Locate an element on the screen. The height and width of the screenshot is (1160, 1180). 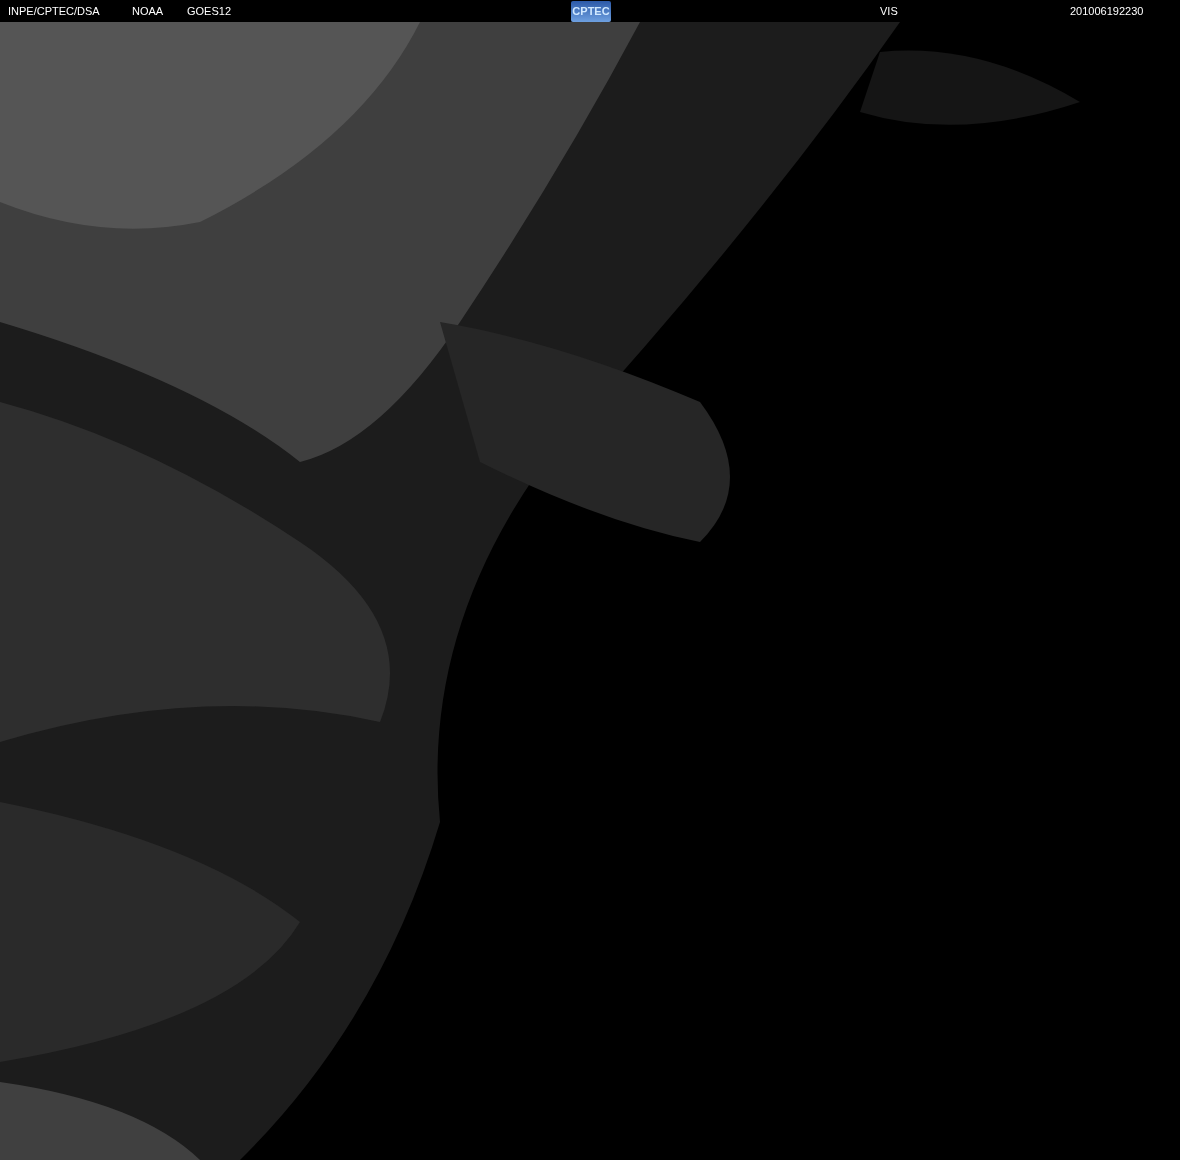
logo: CPTEC is located at coordinates (591, 11).